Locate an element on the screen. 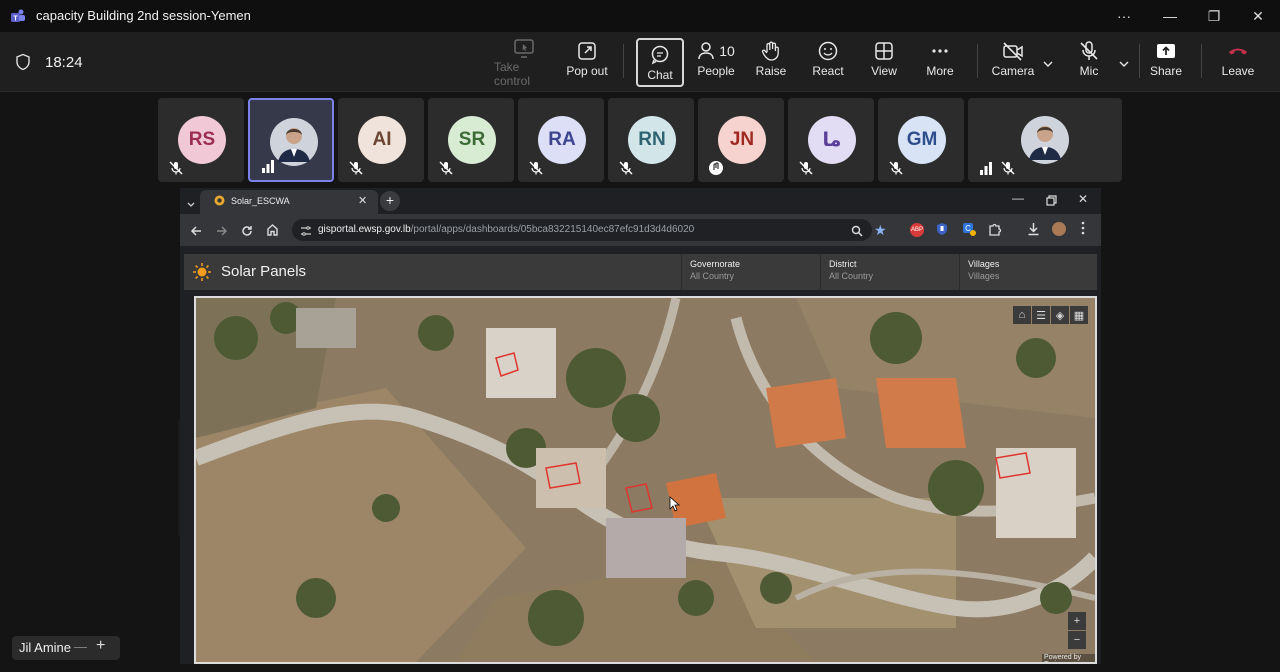 This screenshot has height=672, width=1280. browser-close-icon: ✕ is located at coordinates (1083, 199).